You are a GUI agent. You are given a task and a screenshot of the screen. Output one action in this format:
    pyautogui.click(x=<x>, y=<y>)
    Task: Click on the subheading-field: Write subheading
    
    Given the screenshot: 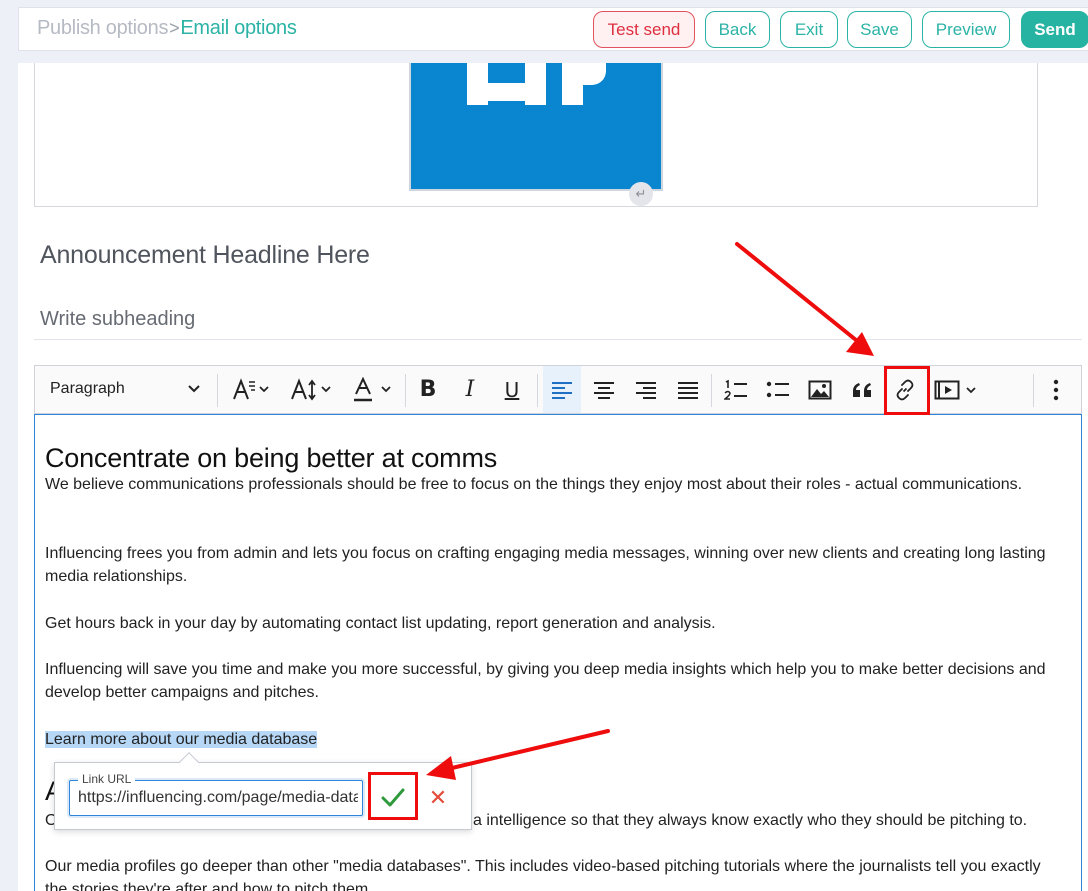 What is the action you would take?
    pyautogui.click(x=117, y=319)
    